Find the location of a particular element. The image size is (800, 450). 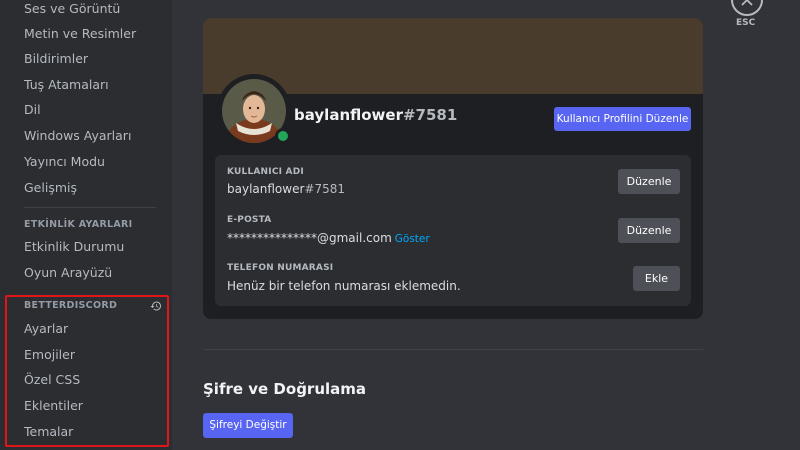

phone-field-value: Henüz bir telefon numarası eklemedin. is located at coordinates (344, 286).